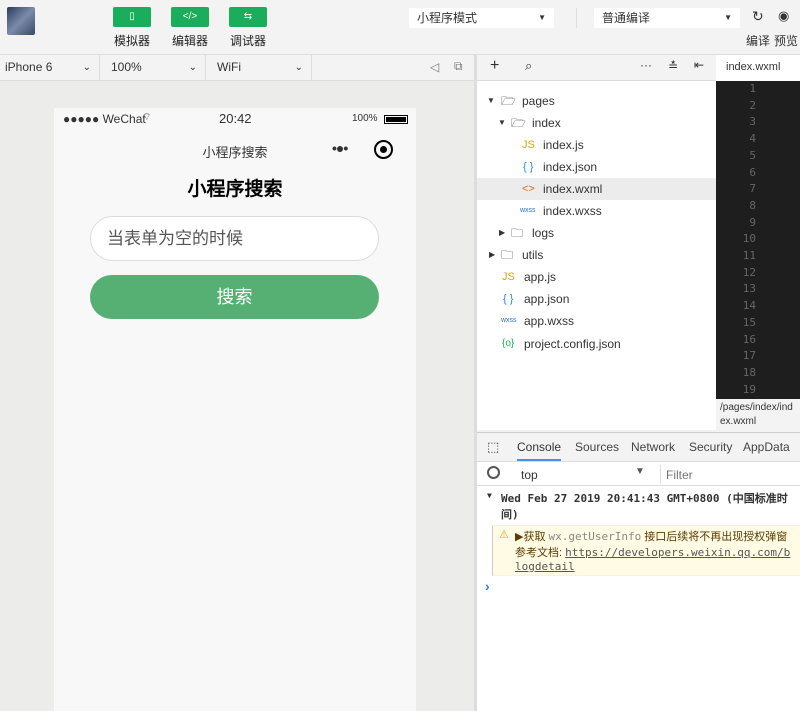  I want to click on warning-text: 接口后续将不再出现授权弹窗, so click(714, 537).